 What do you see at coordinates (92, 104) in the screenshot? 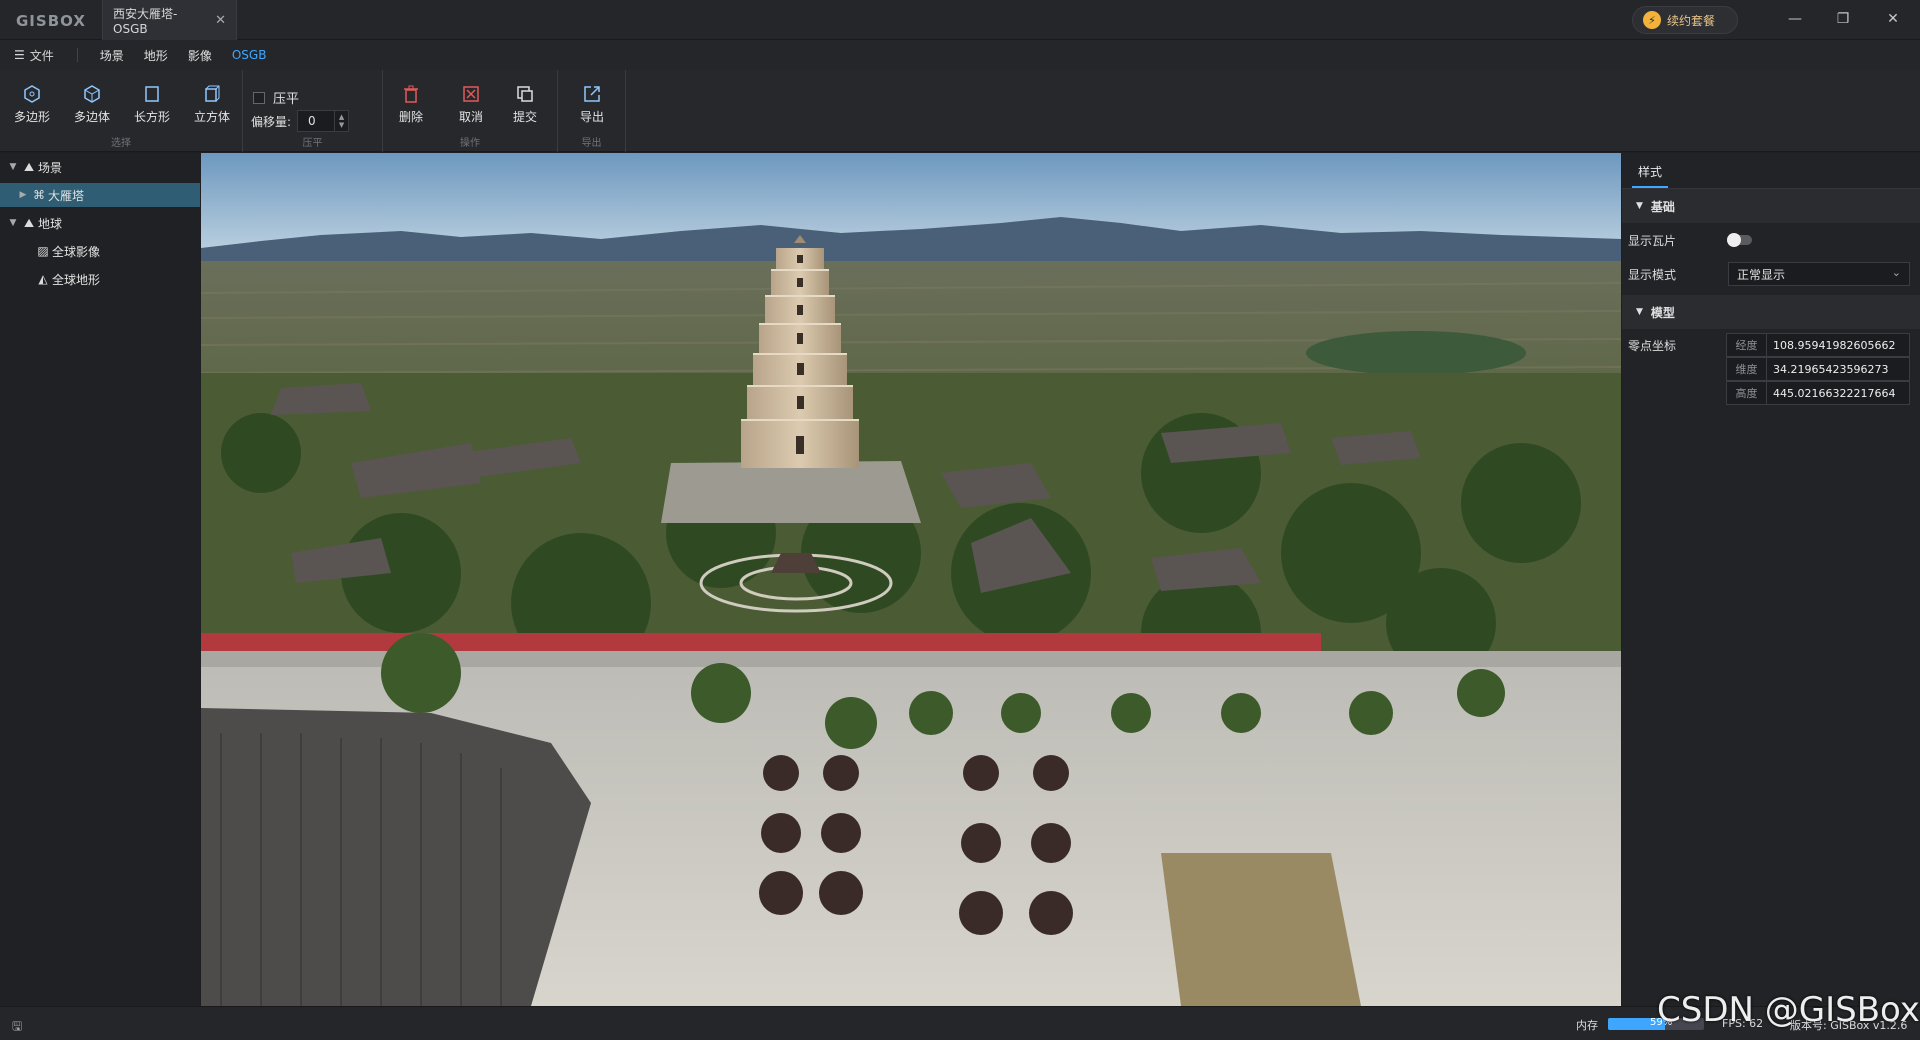
I see `polyhedron-button: 多边体` at bounding box center [92, 104].